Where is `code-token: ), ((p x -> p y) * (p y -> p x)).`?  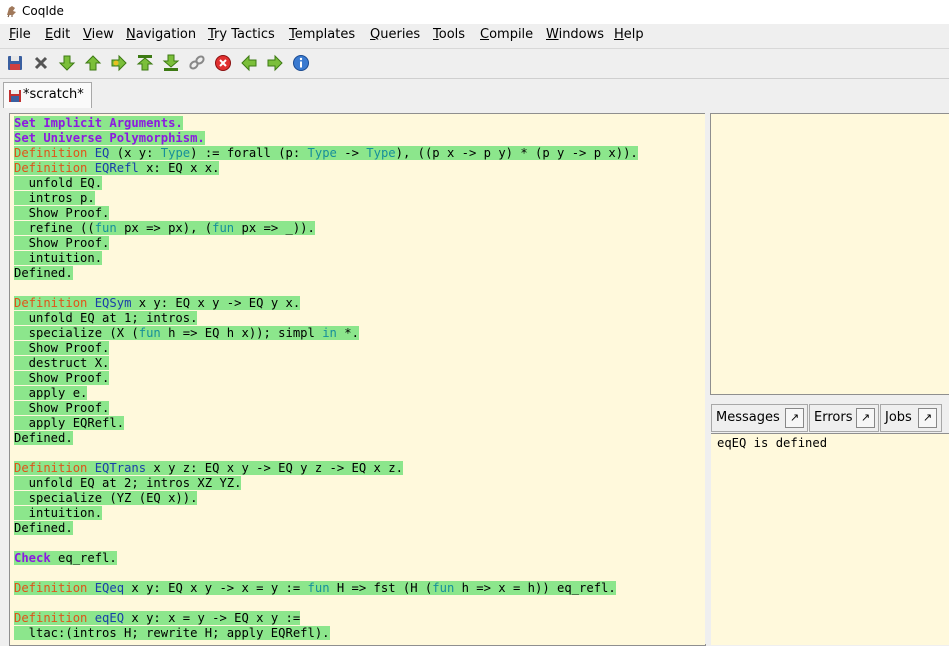
code-token: ), ((p x -> p y) * (p y -> p x)). is located at coordinates (516, 153).